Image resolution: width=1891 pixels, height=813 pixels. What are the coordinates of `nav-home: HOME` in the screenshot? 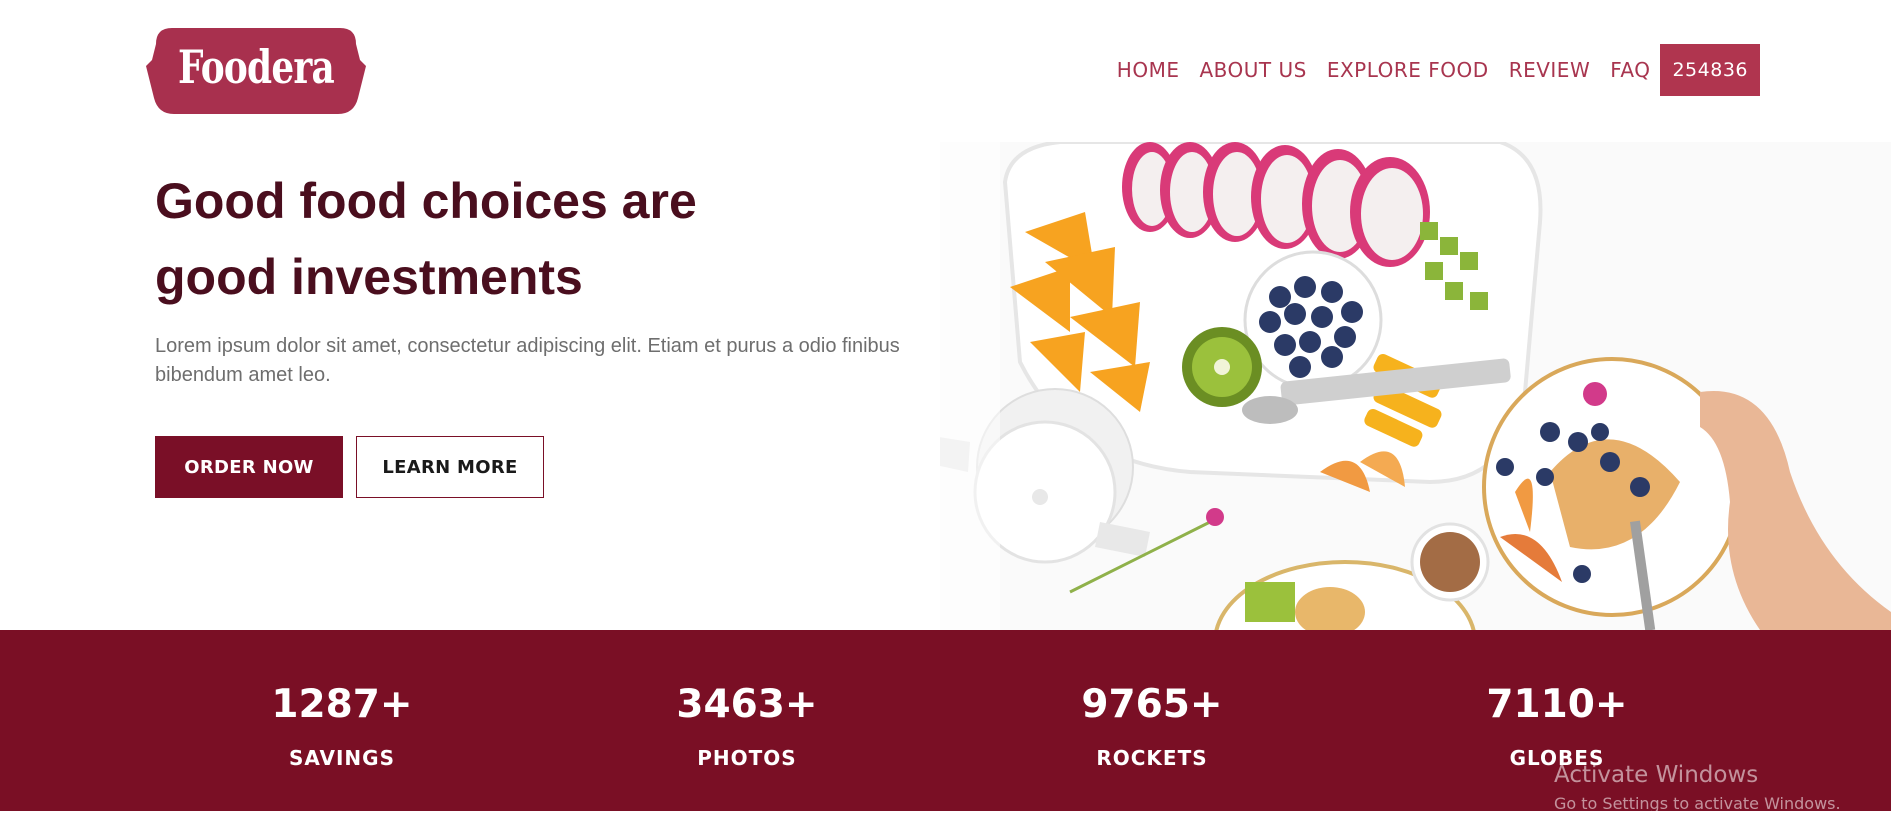 It's located at (1148, 70).